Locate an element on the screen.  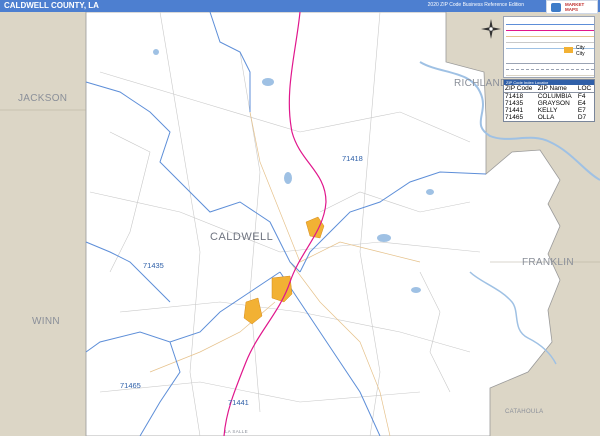
col-zip-code: ZIP Code is located at coordinates (520, 89).